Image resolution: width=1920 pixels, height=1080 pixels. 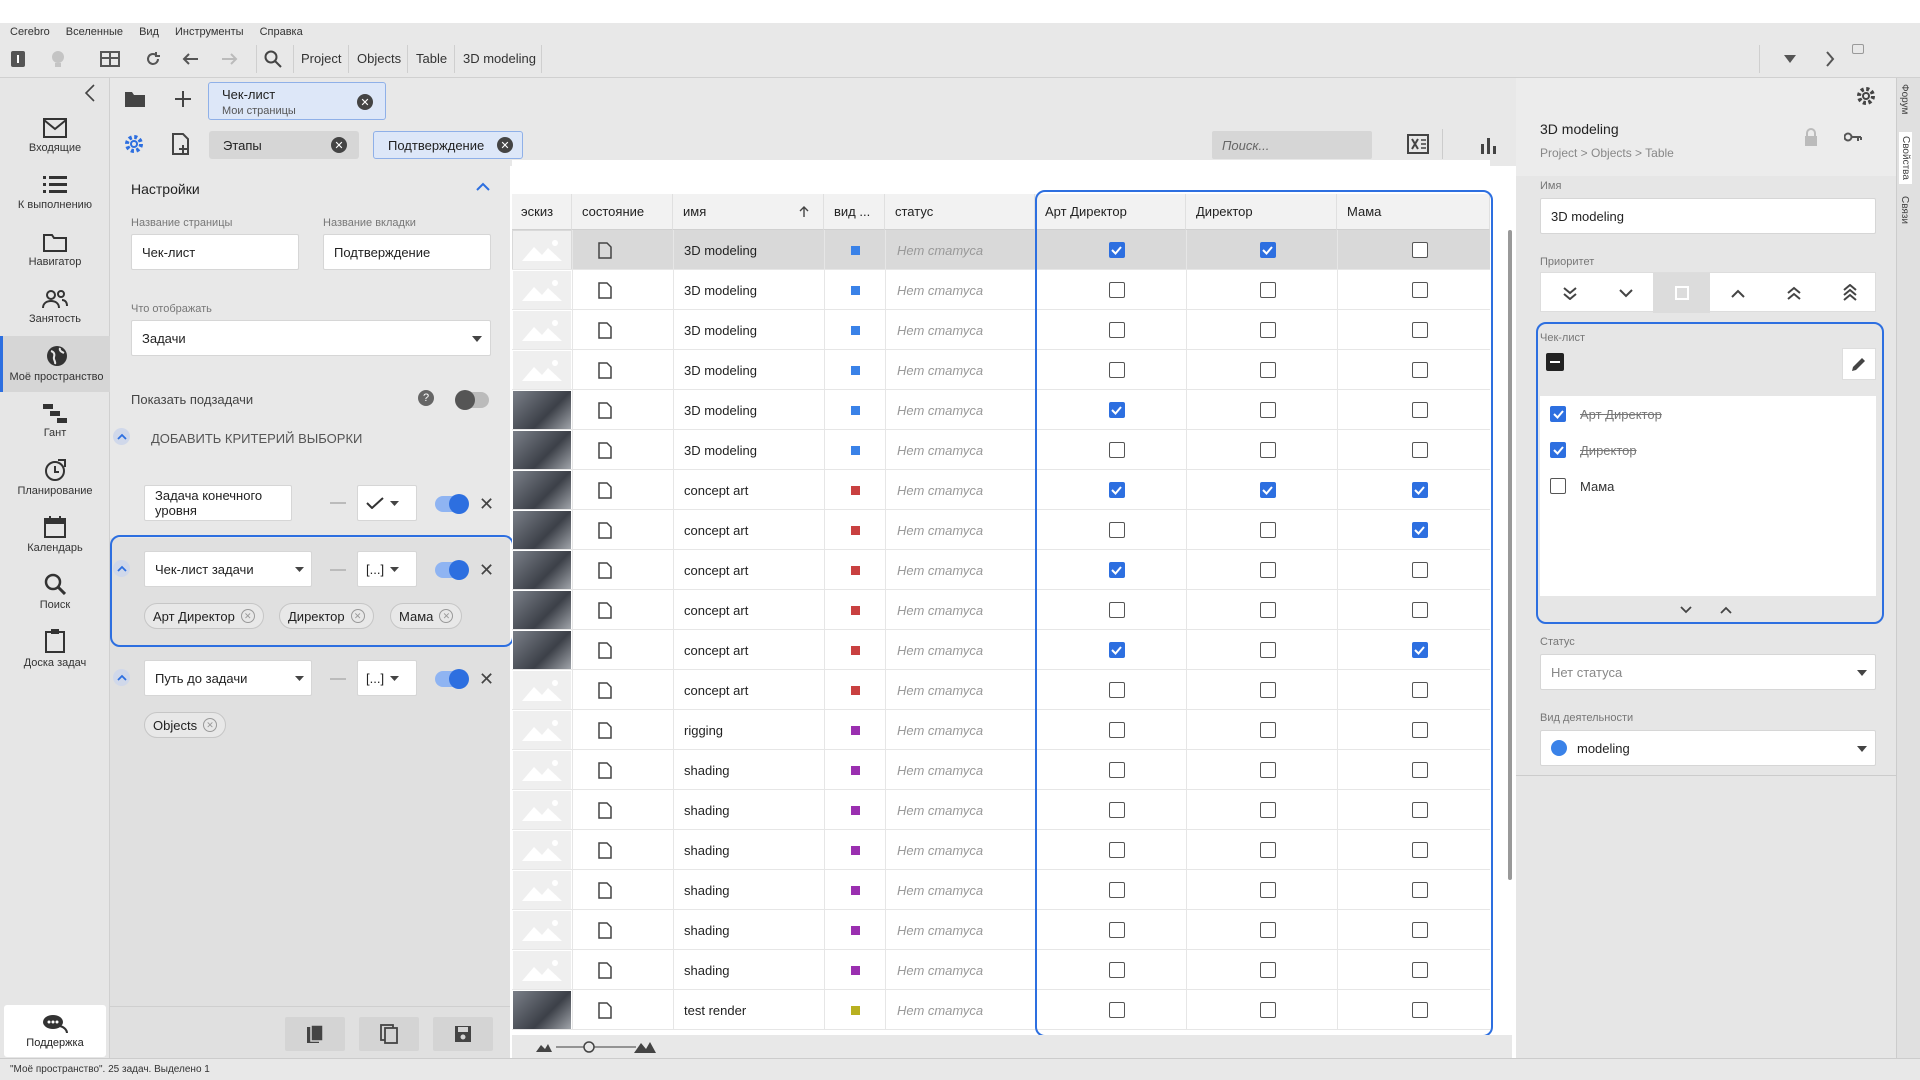 I want to click on thumb-size-slider, so click(x=596, y=1047).